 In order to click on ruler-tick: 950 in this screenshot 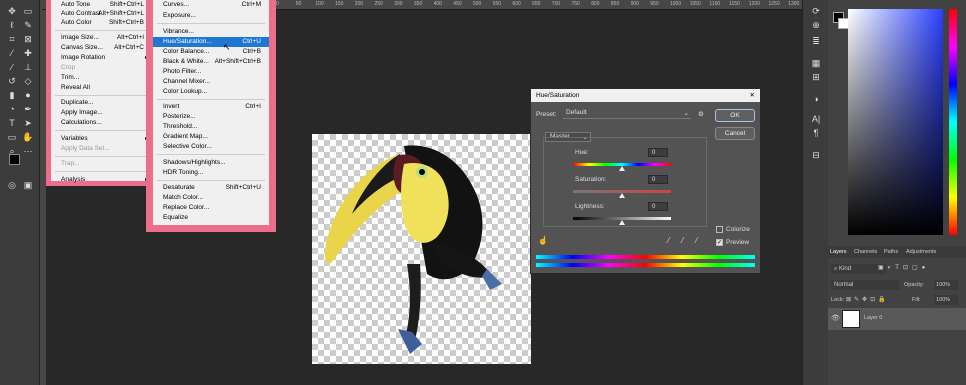, I will do `click(654, 4)`.